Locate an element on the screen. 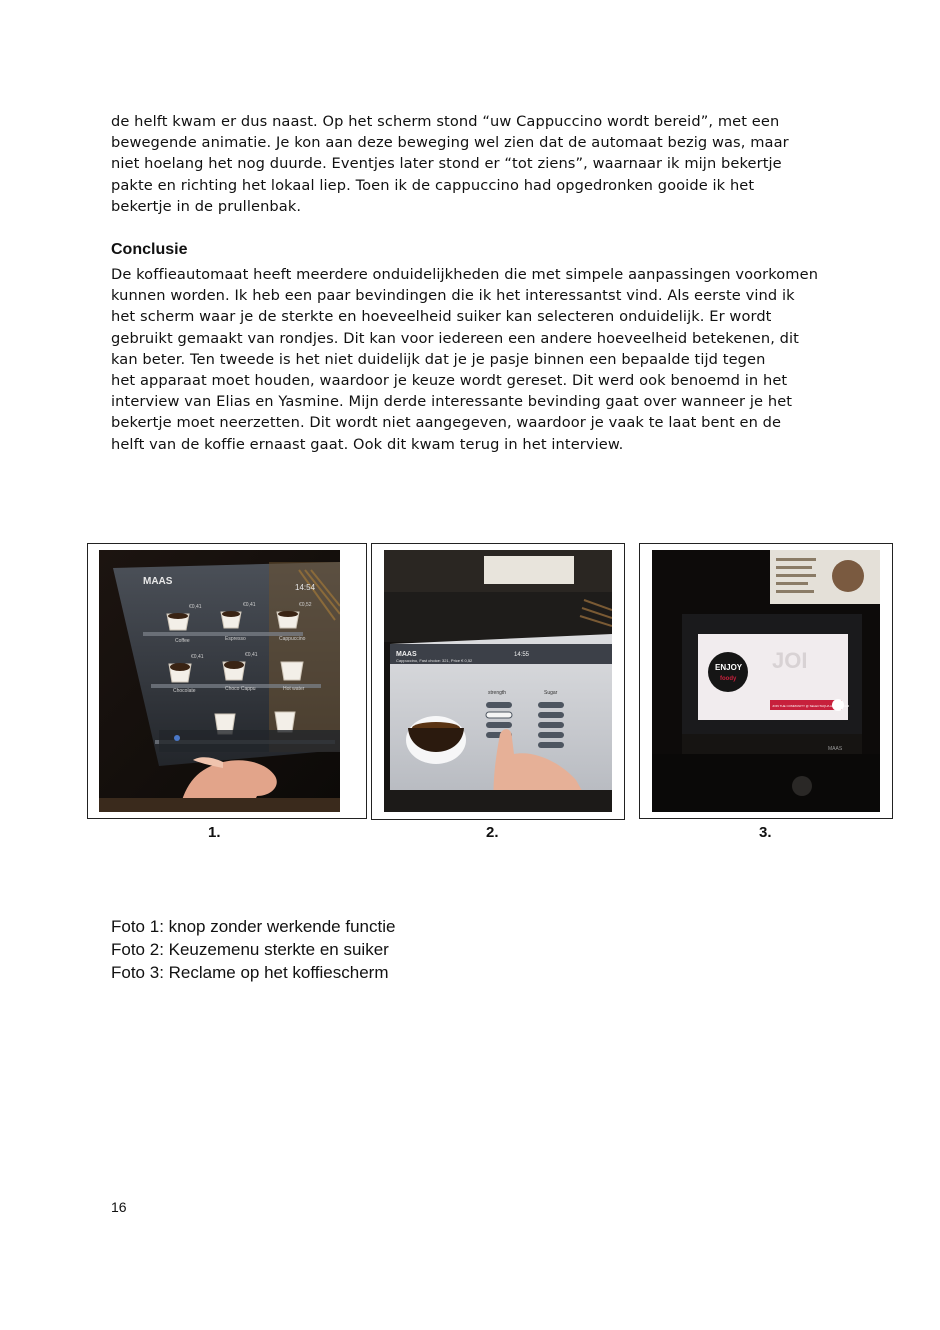 Image resolution: width=940 pixels, height=1330 pixels. svg-text: JOI is located at coordinates (789, 660).